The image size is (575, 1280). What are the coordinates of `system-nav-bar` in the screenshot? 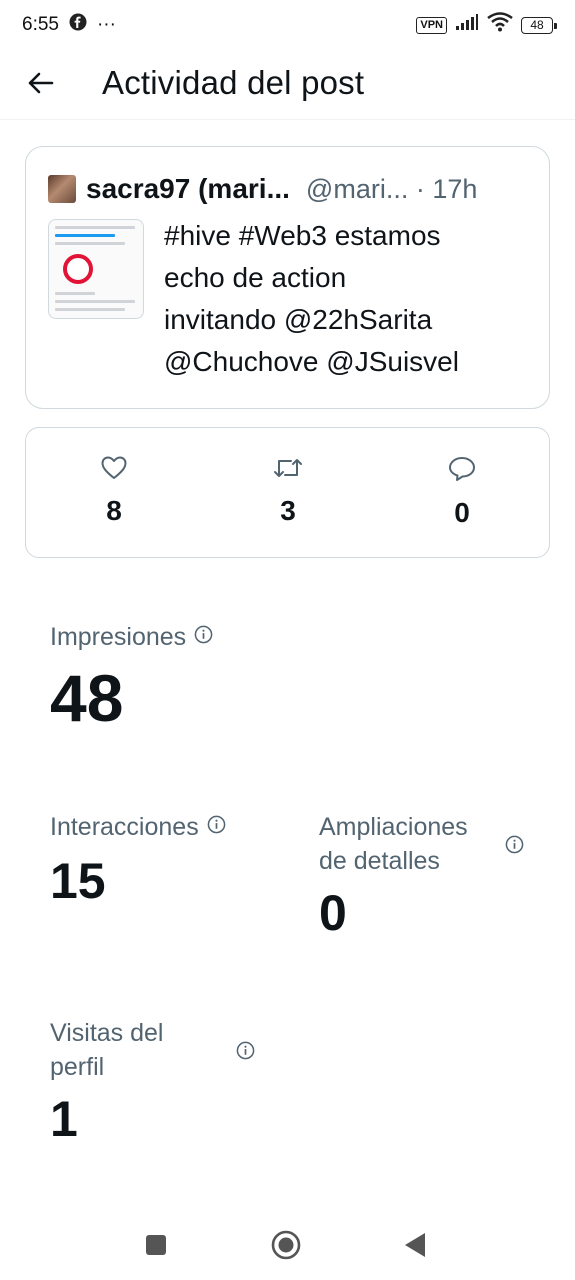 It's located at (287, 1240).